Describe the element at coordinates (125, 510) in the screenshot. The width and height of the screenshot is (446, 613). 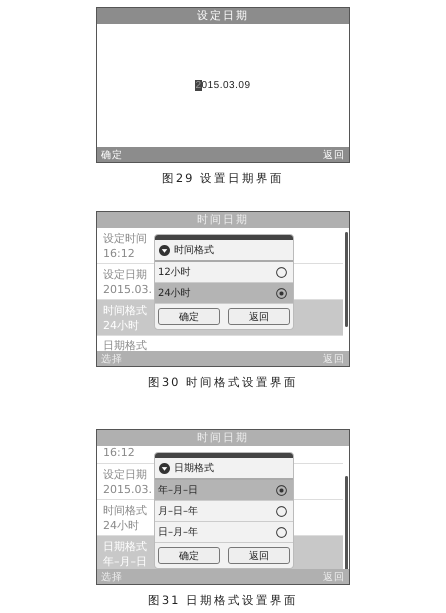
I see `item-label: 时间格式` at that location.